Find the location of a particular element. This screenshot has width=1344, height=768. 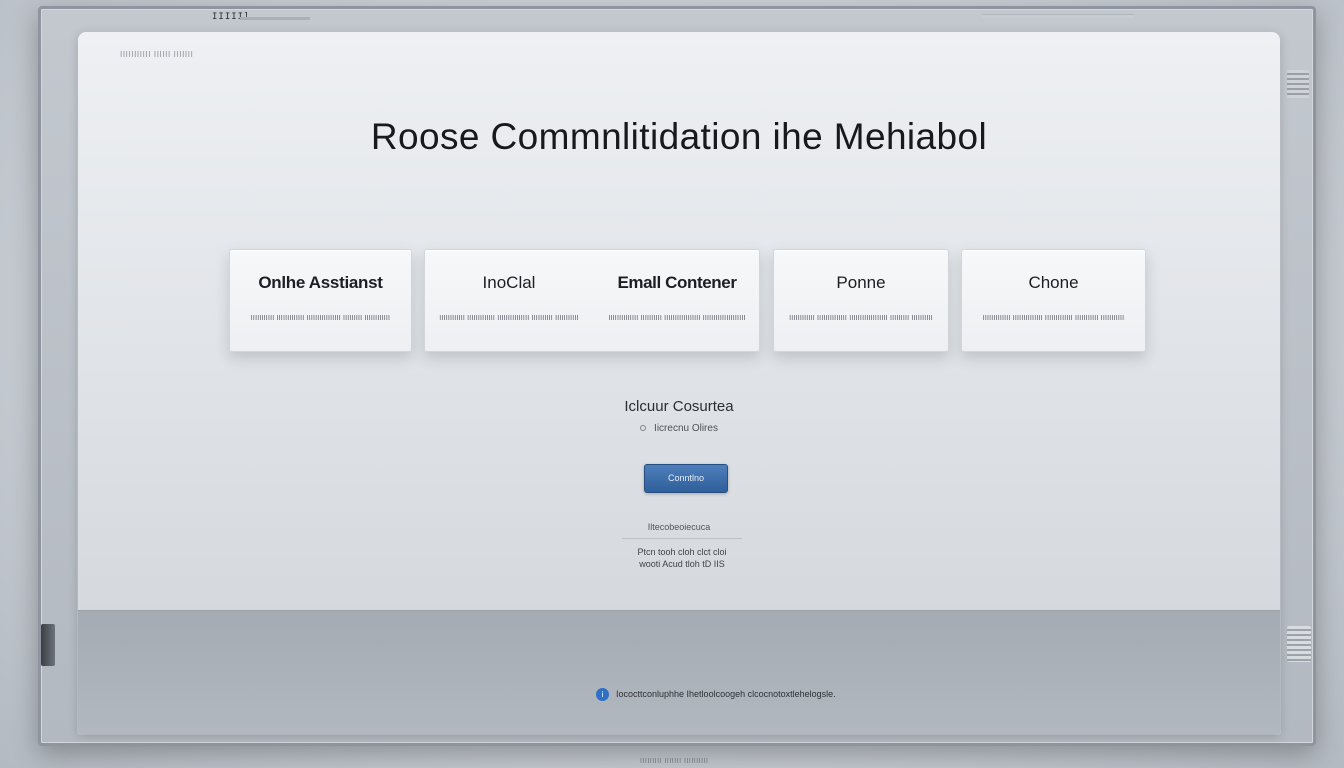

monitor-top-bar is located at coordinates (275, 18).